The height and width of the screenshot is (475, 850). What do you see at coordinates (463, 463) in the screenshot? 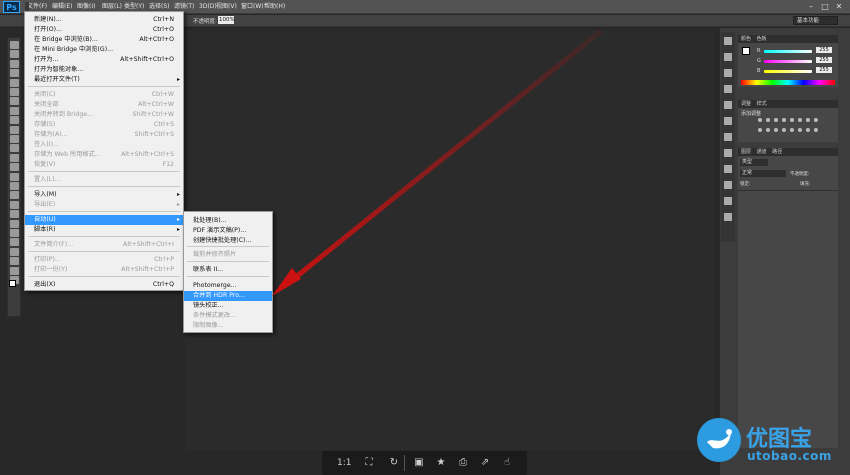
I see `print-icon: ⎙` at bounding box center [463, 463].